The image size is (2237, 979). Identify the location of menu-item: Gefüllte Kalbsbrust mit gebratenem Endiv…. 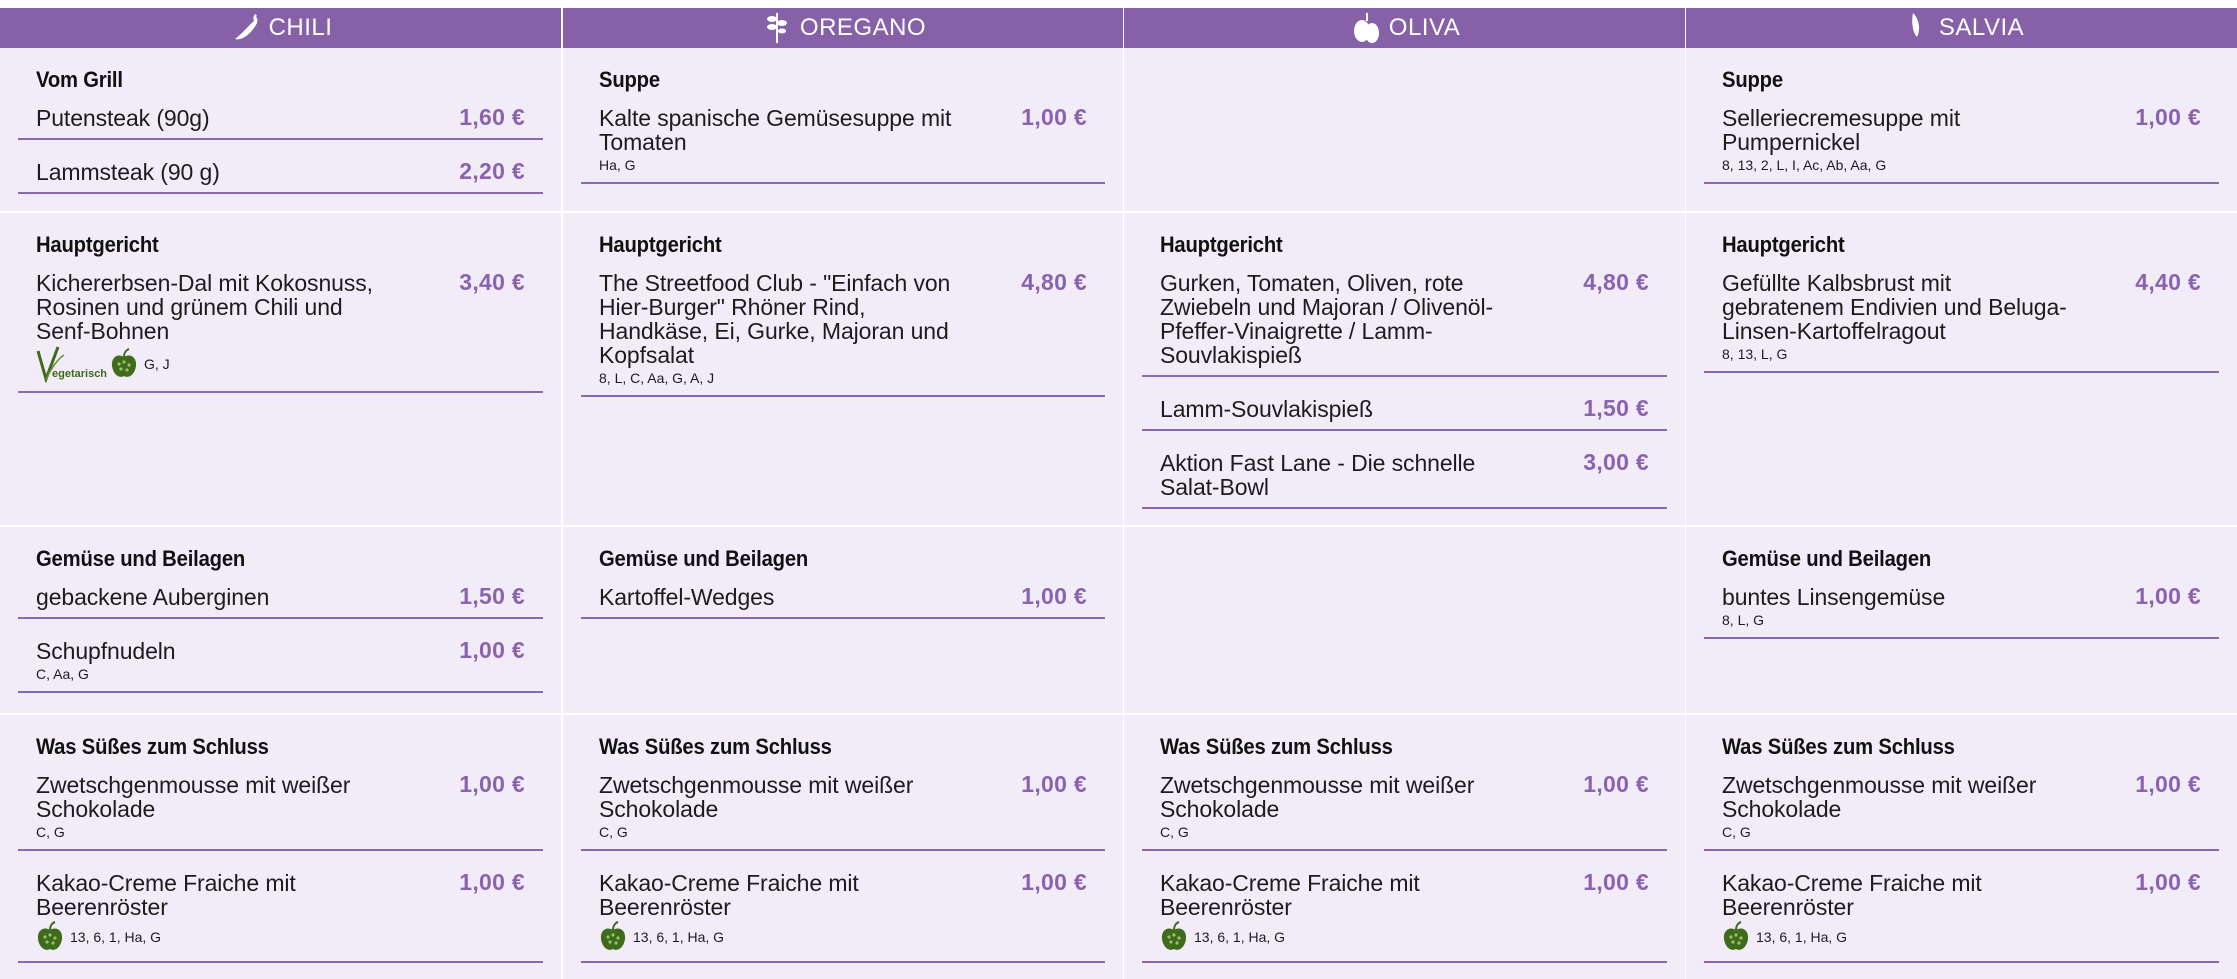
(1961, 319).